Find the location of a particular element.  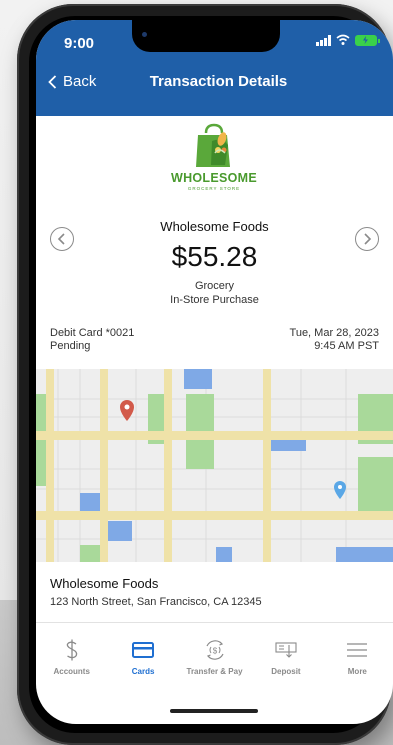

tab-transfer-pay: $ Transfer & Pay is located at coordinates (214, 653).